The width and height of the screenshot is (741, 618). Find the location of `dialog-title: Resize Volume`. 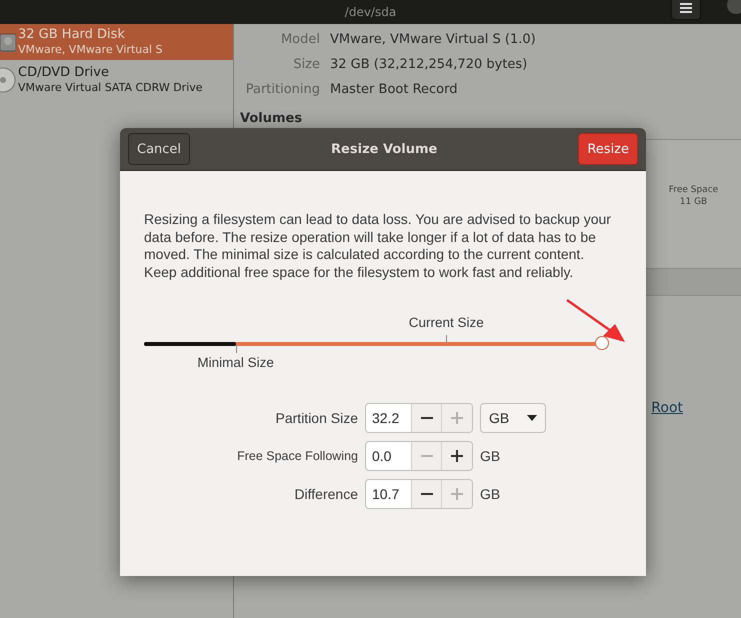

dialog-title: Resize Volume is located at coordinates (384, 149).